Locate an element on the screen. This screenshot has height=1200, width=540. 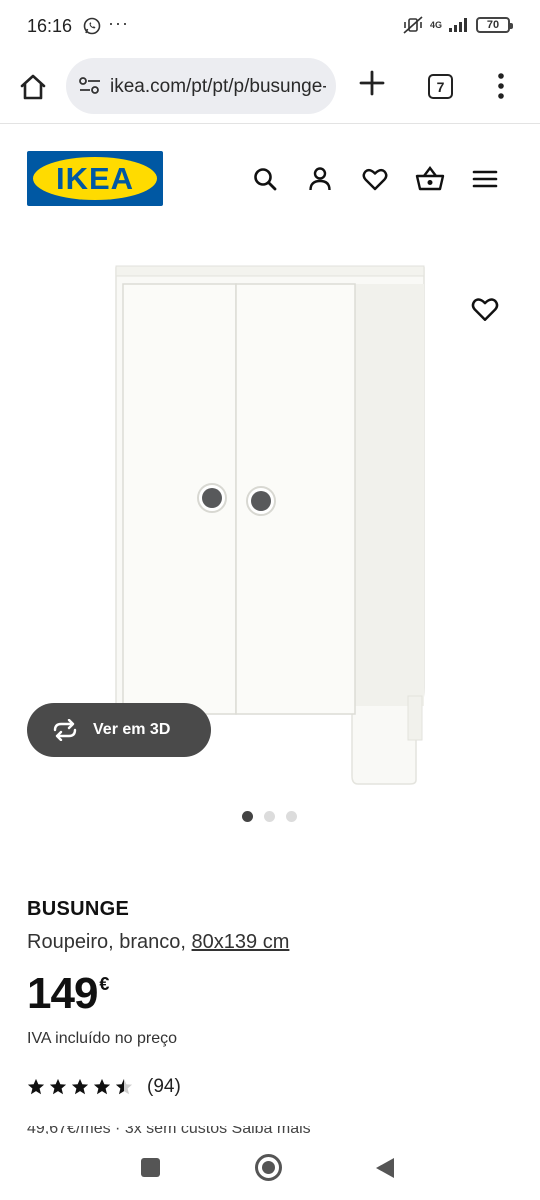
product-description: Roupeiro, branco, 80x139 cm is located at coordinates (158, 942).